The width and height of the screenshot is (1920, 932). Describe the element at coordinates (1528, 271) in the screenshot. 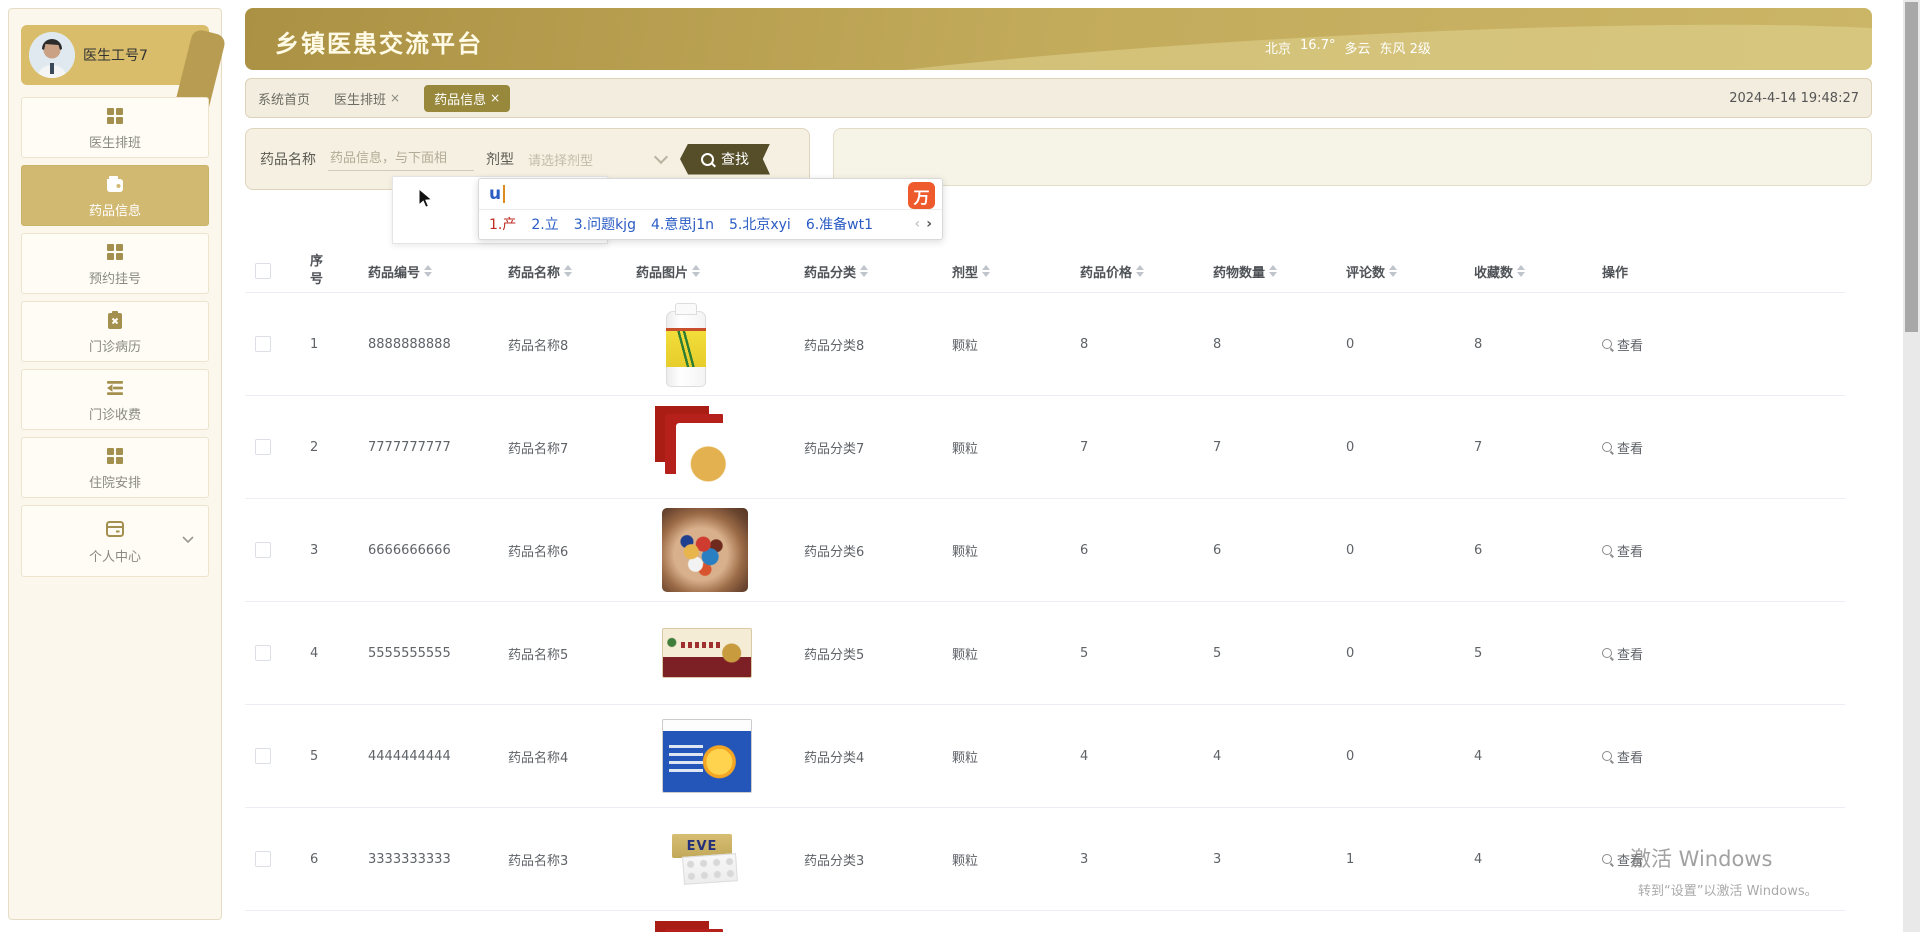

I see `column-header: 收藏数` at that location.